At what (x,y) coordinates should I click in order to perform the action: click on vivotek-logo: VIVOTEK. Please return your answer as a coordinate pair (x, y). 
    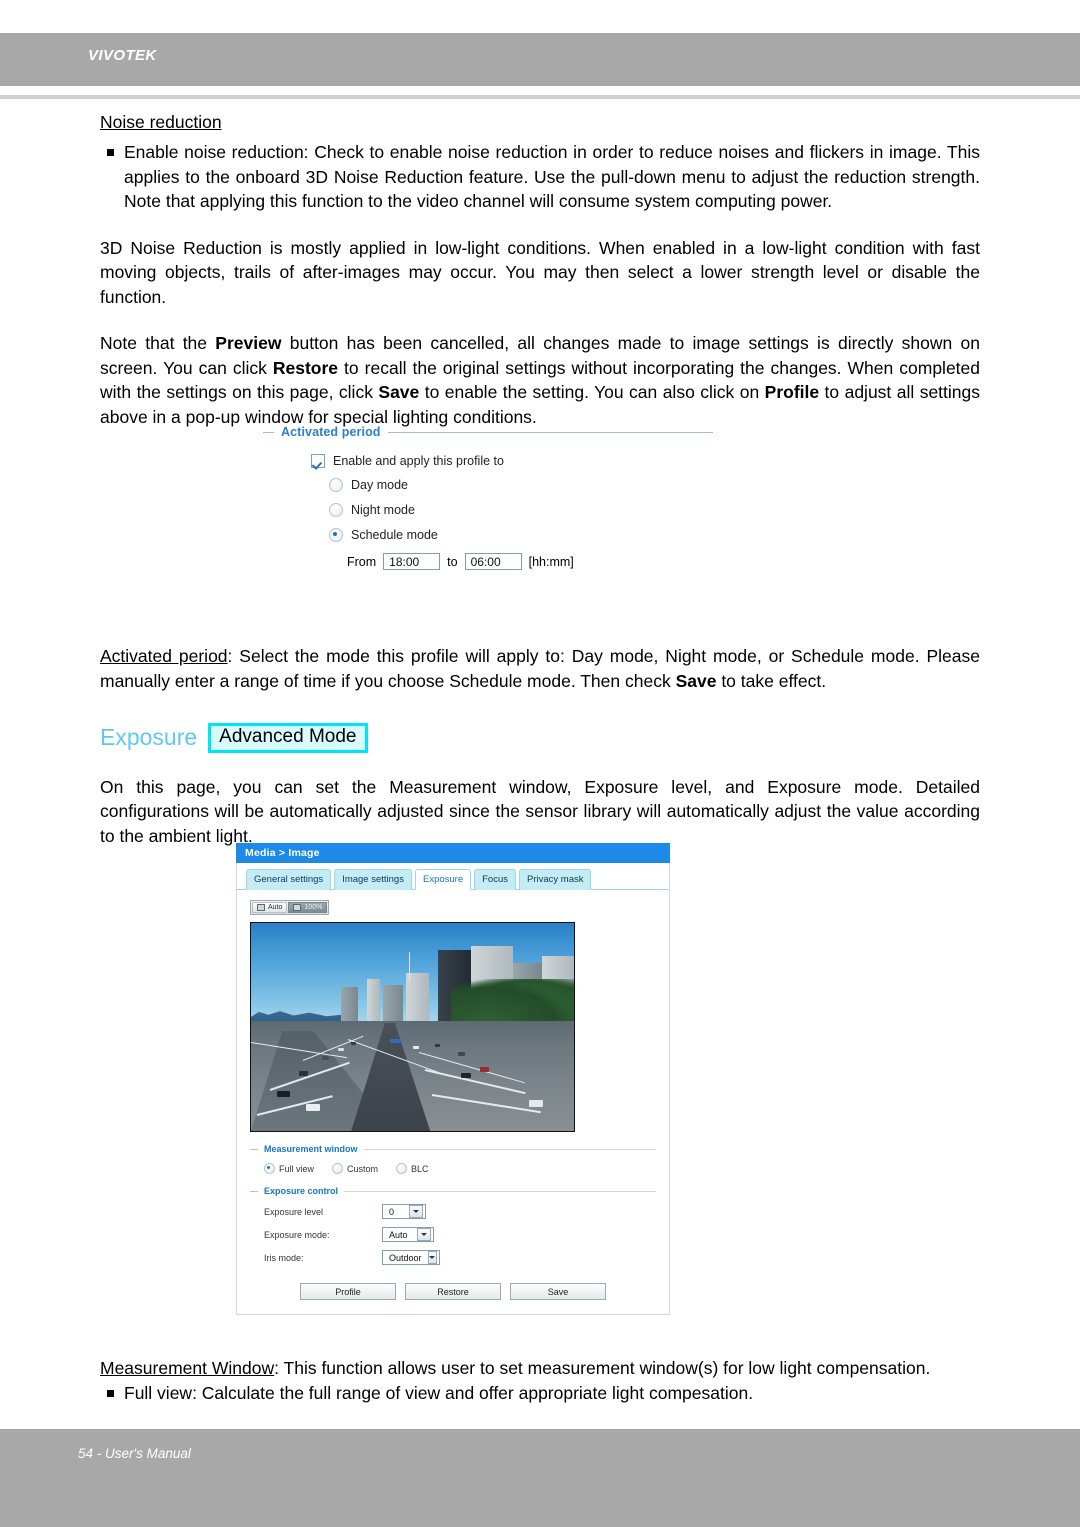
    Looking at the image, I should click on (122, 55).